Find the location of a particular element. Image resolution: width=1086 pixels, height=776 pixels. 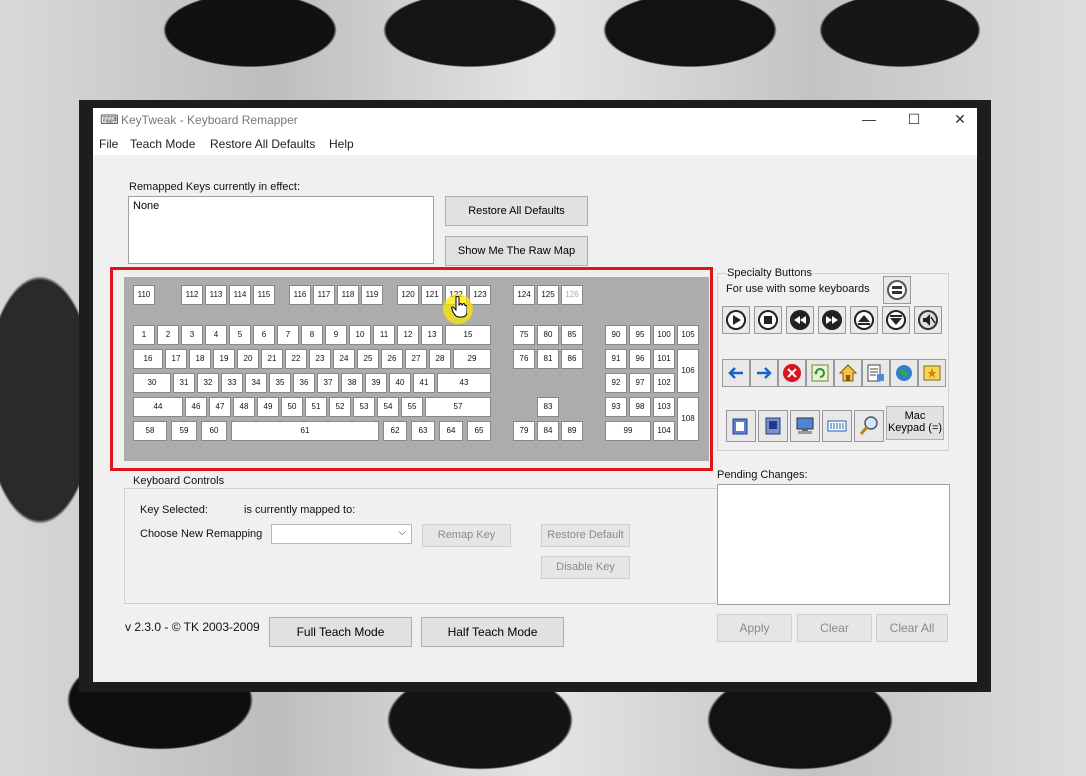

key-95: 95 is located at coordinates (640, 335).